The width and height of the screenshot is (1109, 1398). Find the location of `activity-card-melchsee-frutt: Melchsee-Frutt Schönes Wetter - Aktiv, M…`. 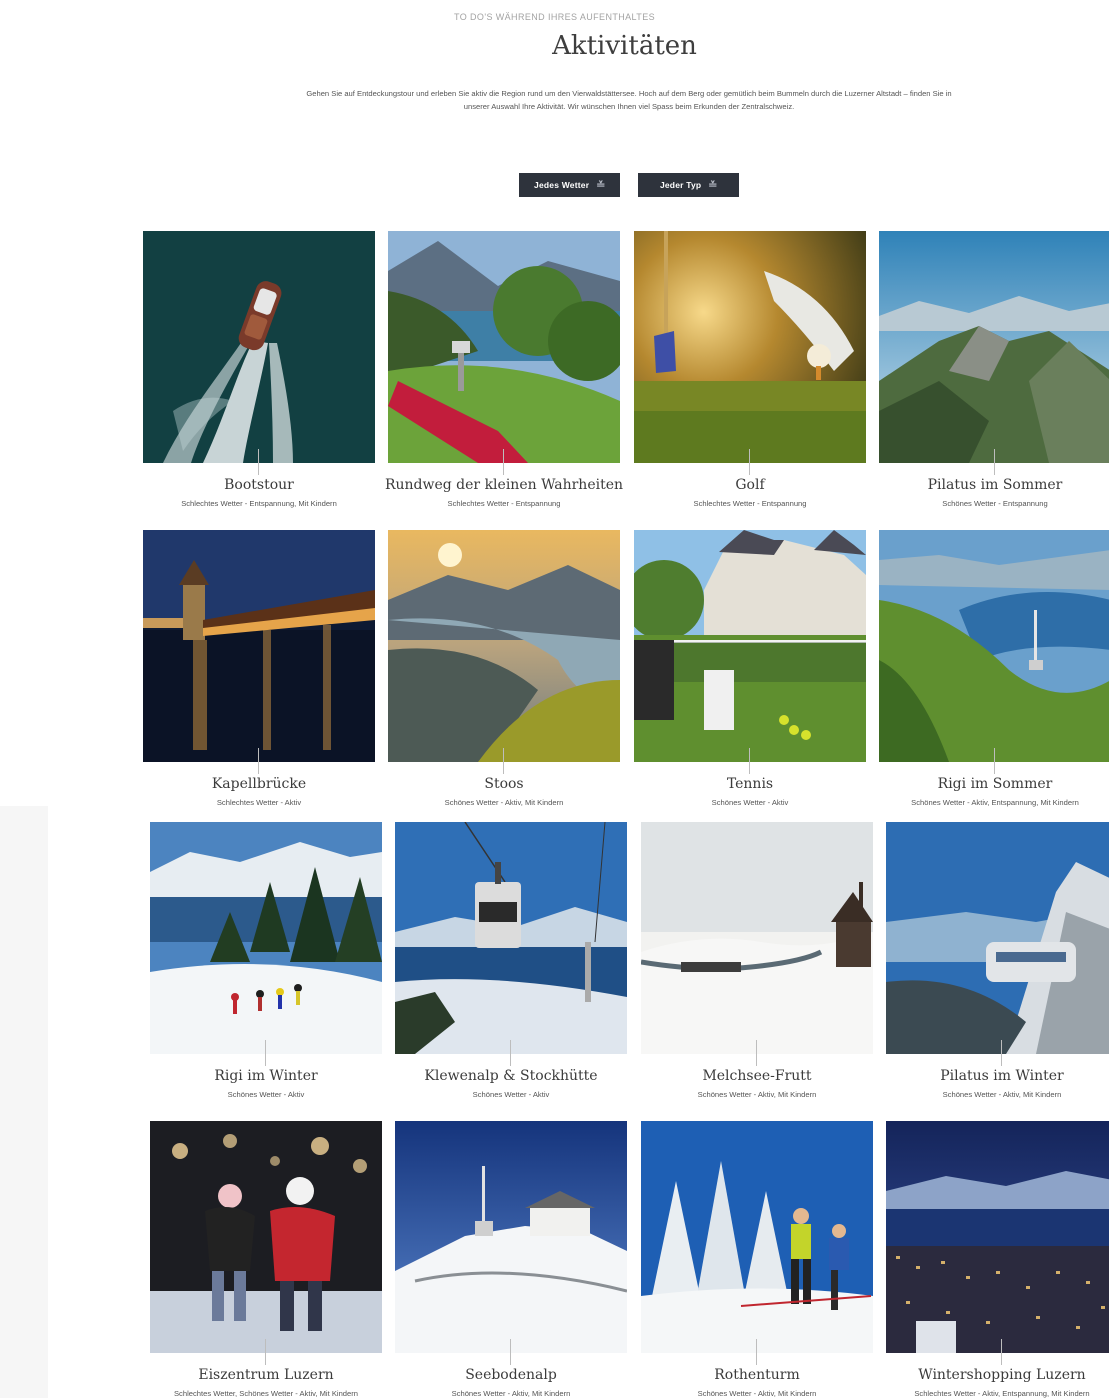

activity-card-melchsee-frutt: Melchsee-Frutt Schönes Wetter - Aktiv, M… is located at coordinates (757, 960).